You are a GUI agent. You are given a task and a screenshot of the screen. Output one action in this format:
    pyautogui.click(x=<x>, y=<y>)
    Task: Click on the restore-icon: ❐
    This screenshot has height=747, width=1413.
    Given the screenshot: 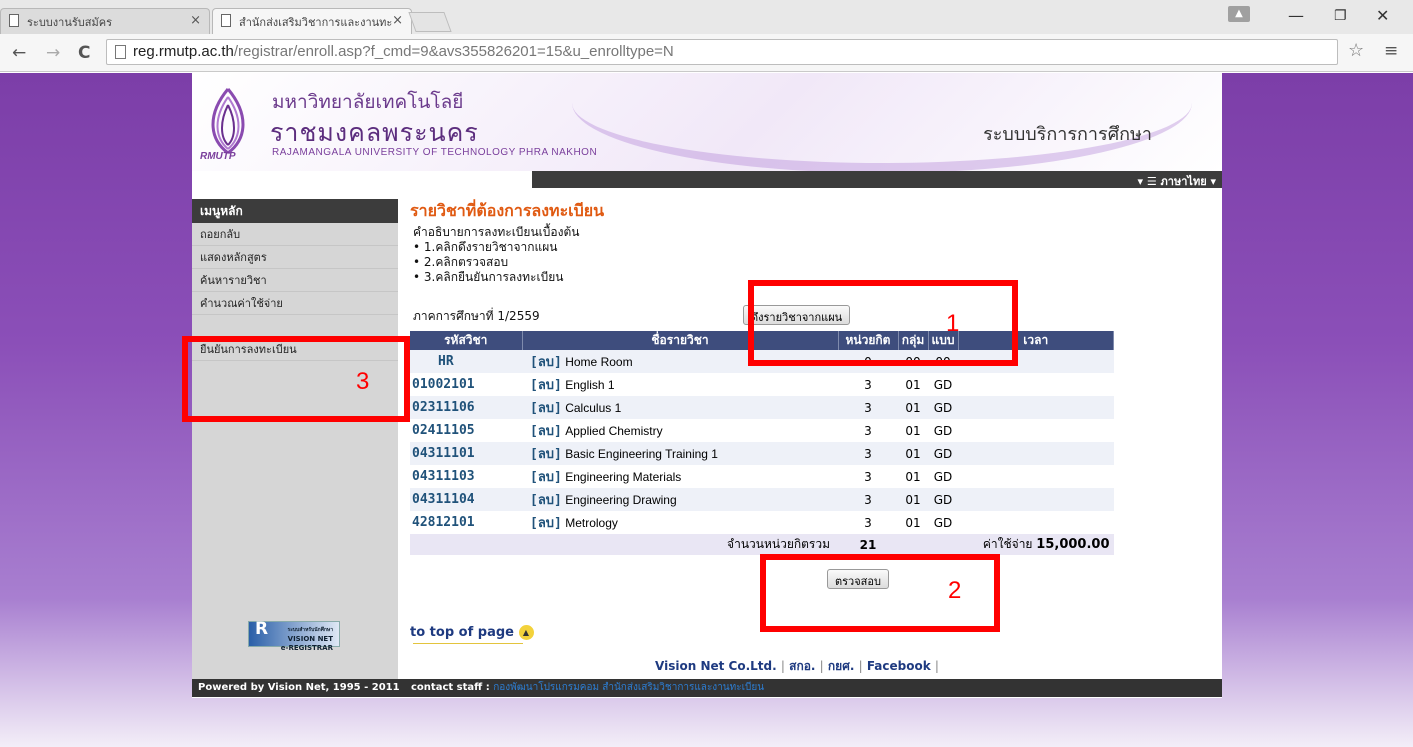 What is the action you would take?
    pyautogui.click(x=1340, y=16)
    